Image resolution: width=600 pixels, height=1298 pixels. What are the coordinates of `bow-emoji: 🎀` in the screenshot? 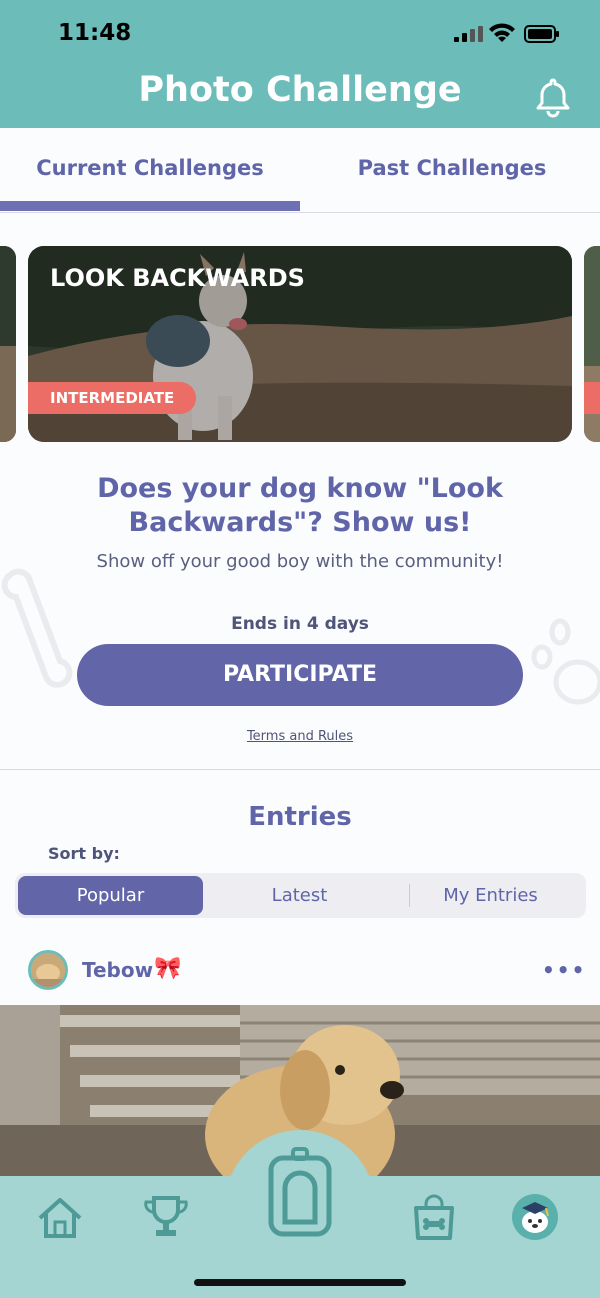 It's located at (168, 968).